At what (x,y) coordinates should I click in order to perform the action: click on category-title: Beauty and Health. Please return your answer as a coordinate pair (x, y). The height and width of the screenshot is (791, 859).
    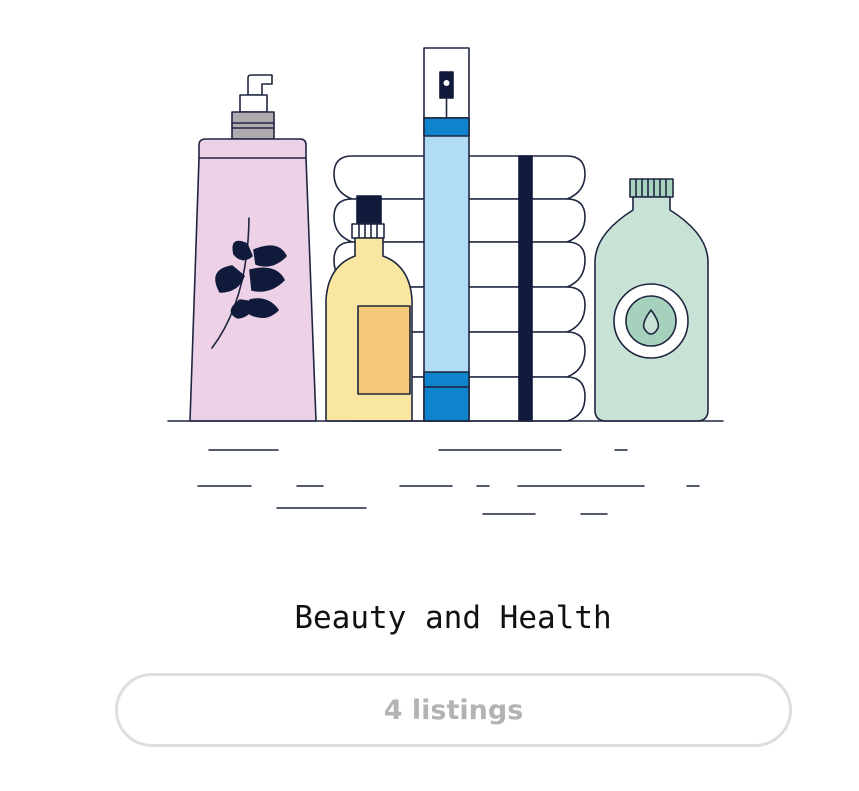
    Looking at the image, I should click on (453, 618).